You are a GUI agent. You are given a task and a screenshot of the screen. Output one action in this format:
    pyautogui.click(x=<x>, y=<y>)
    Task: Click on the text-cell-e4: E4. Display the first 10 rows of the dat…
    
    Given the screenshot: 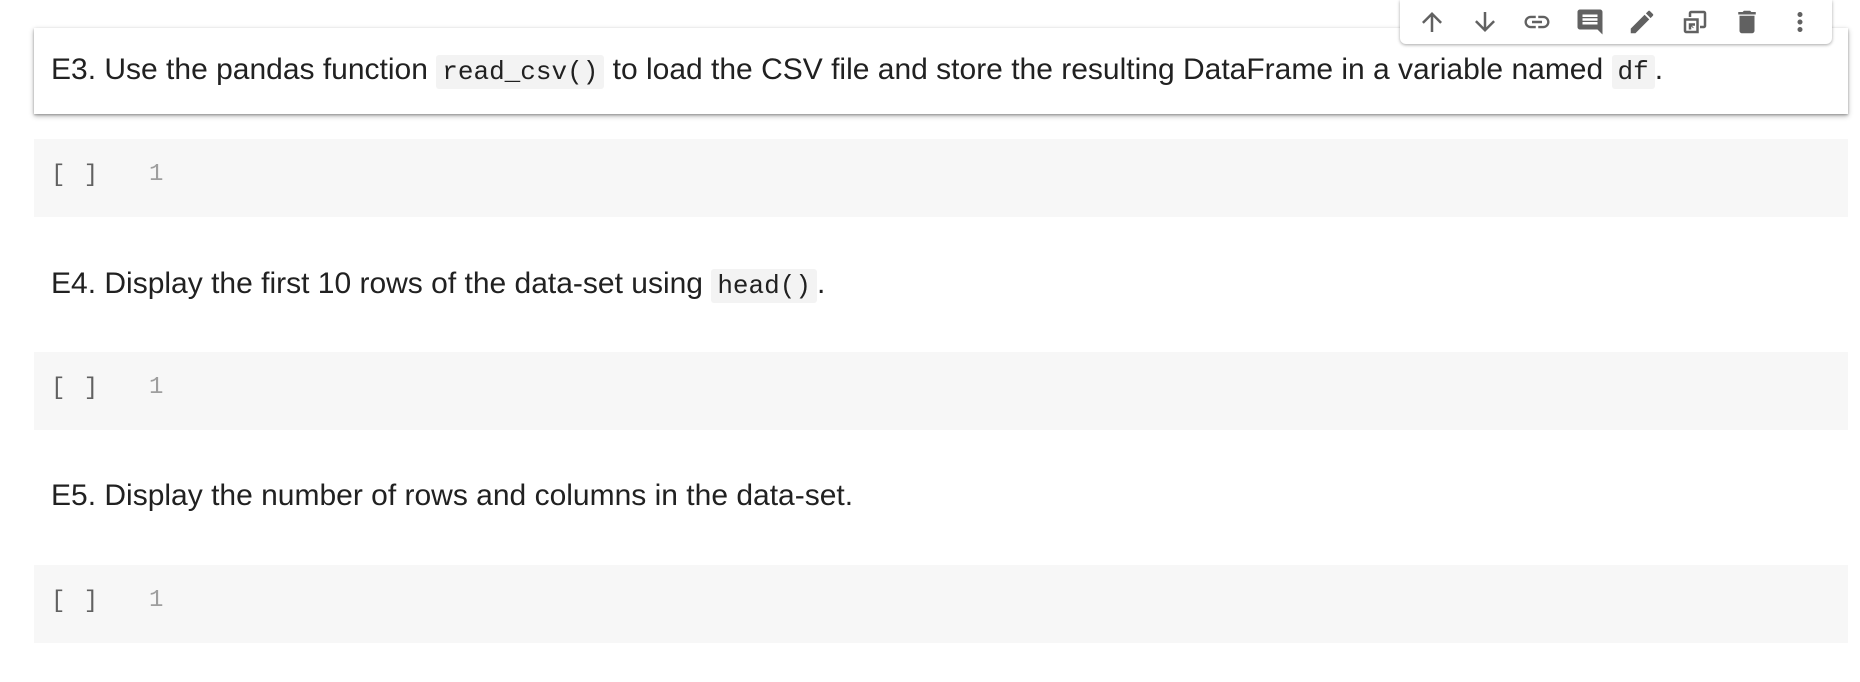 What is the action you would take?
    pyautogui.click(x=941, y=294)
    